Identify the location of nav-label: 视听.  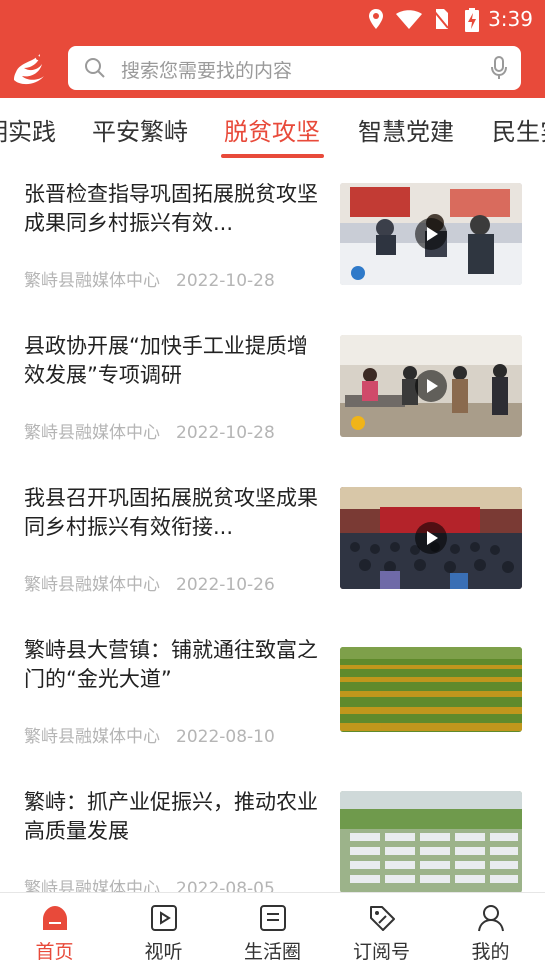
(163, 952).